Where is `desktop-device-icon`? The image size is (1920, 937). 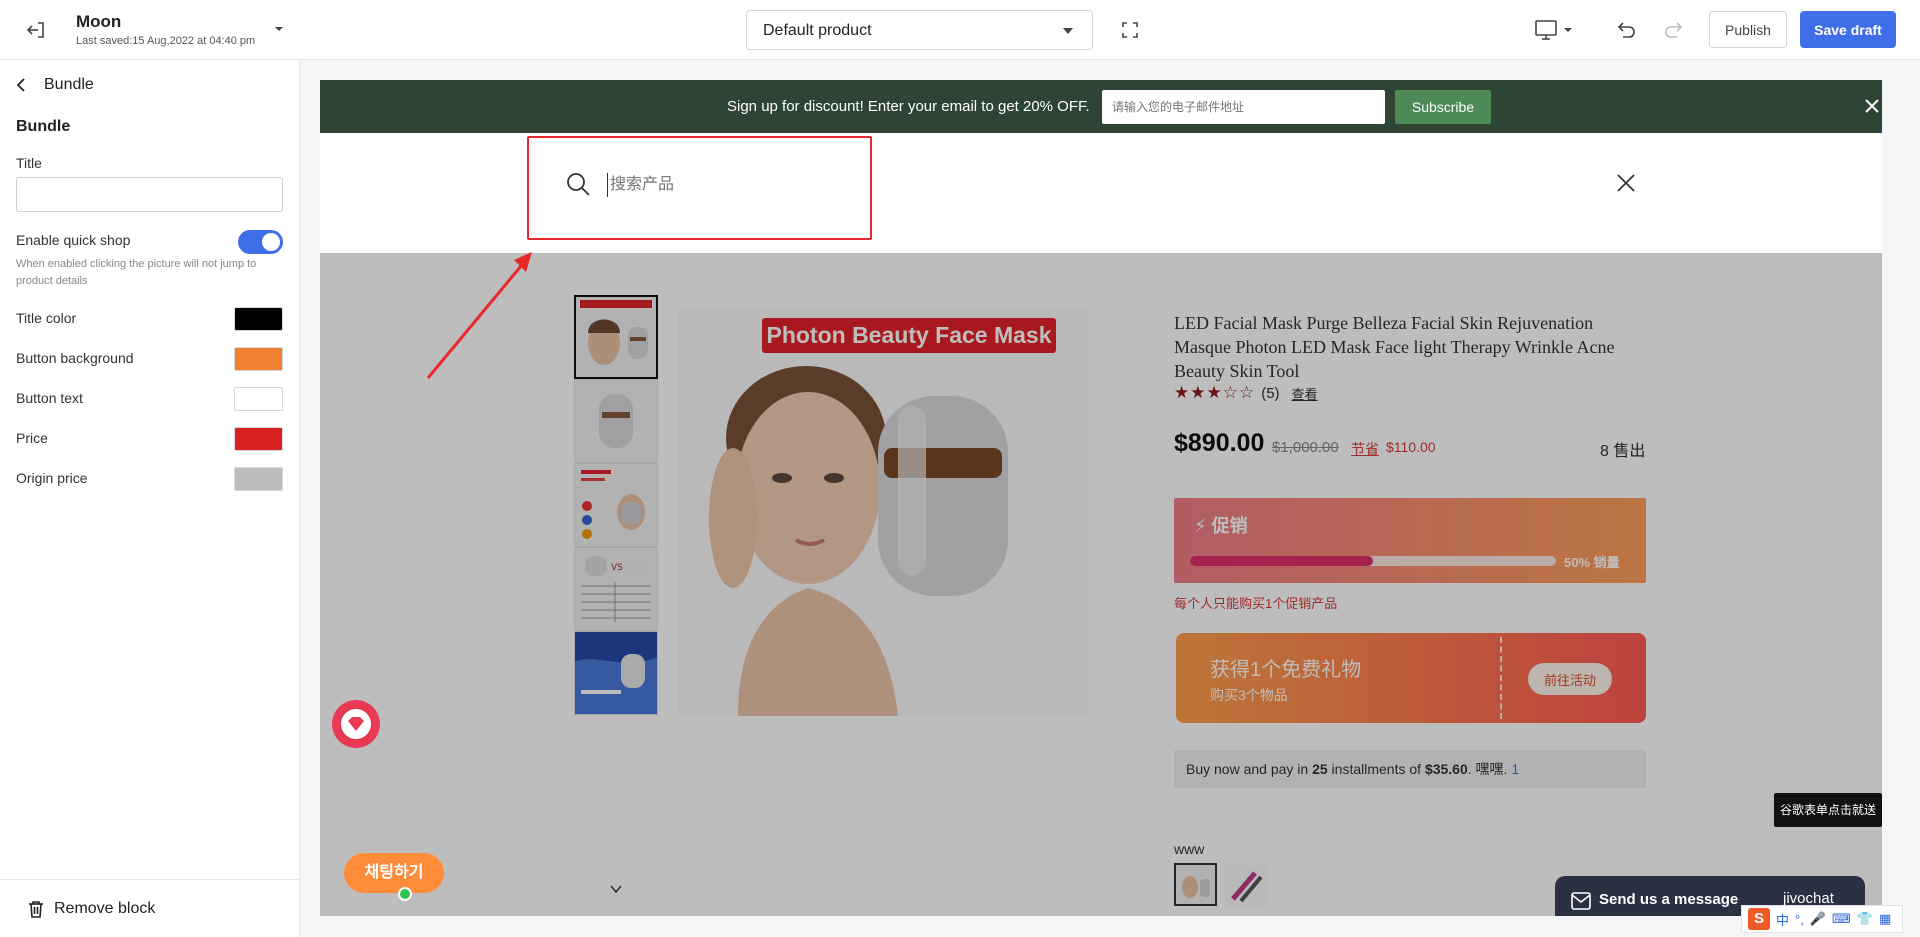 desktop-device-icon is located at coordinates (1555, 30).